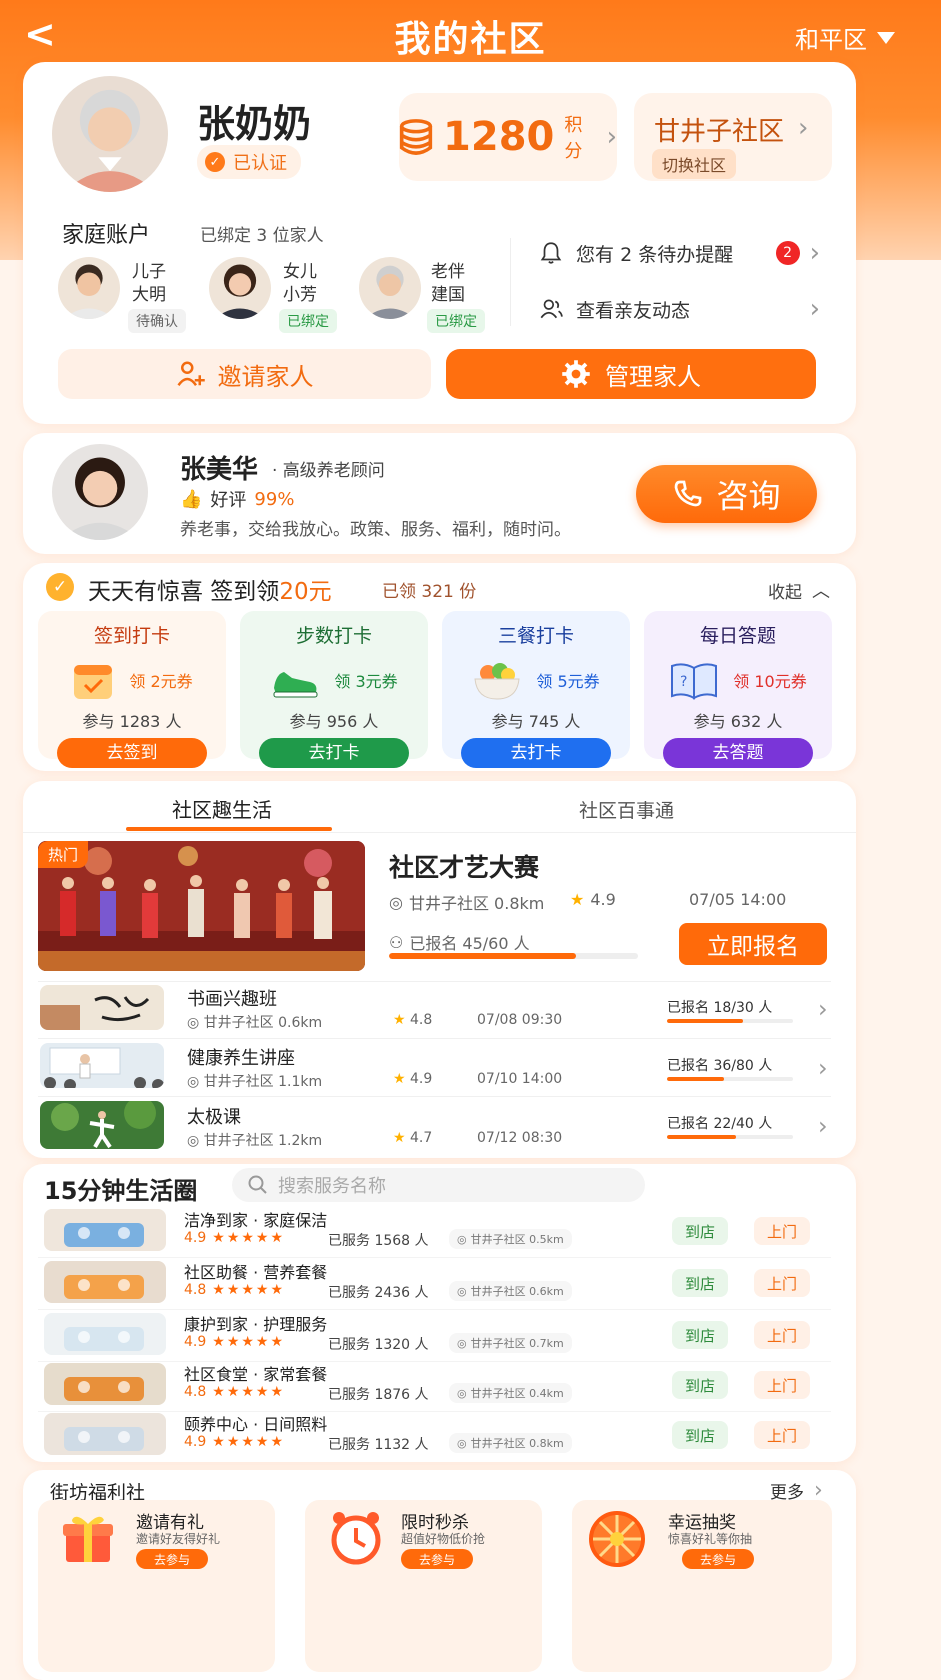 The height and width of the screenshot is (1680, 941). What do you see at coordinates (265, 376) in the screenshot?
I see `invite-family-label: 邀请家人` at bounding box center [265, 376].